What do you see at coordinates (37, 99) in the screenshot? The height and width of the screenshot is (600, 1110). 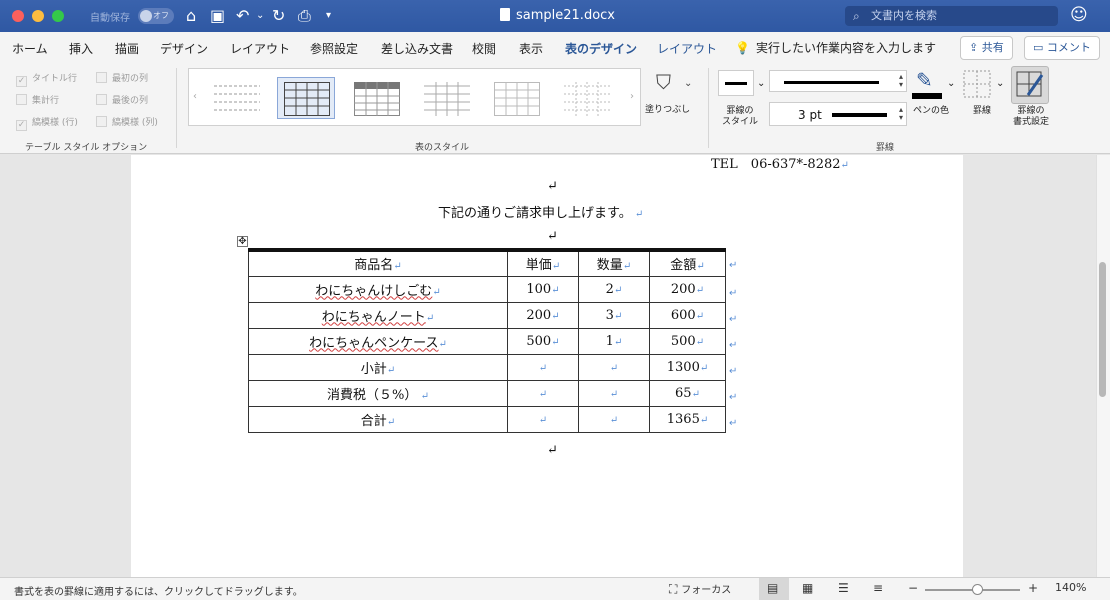 I see `total-row-checkbox: 集計行` at bounding box center [37, 99].